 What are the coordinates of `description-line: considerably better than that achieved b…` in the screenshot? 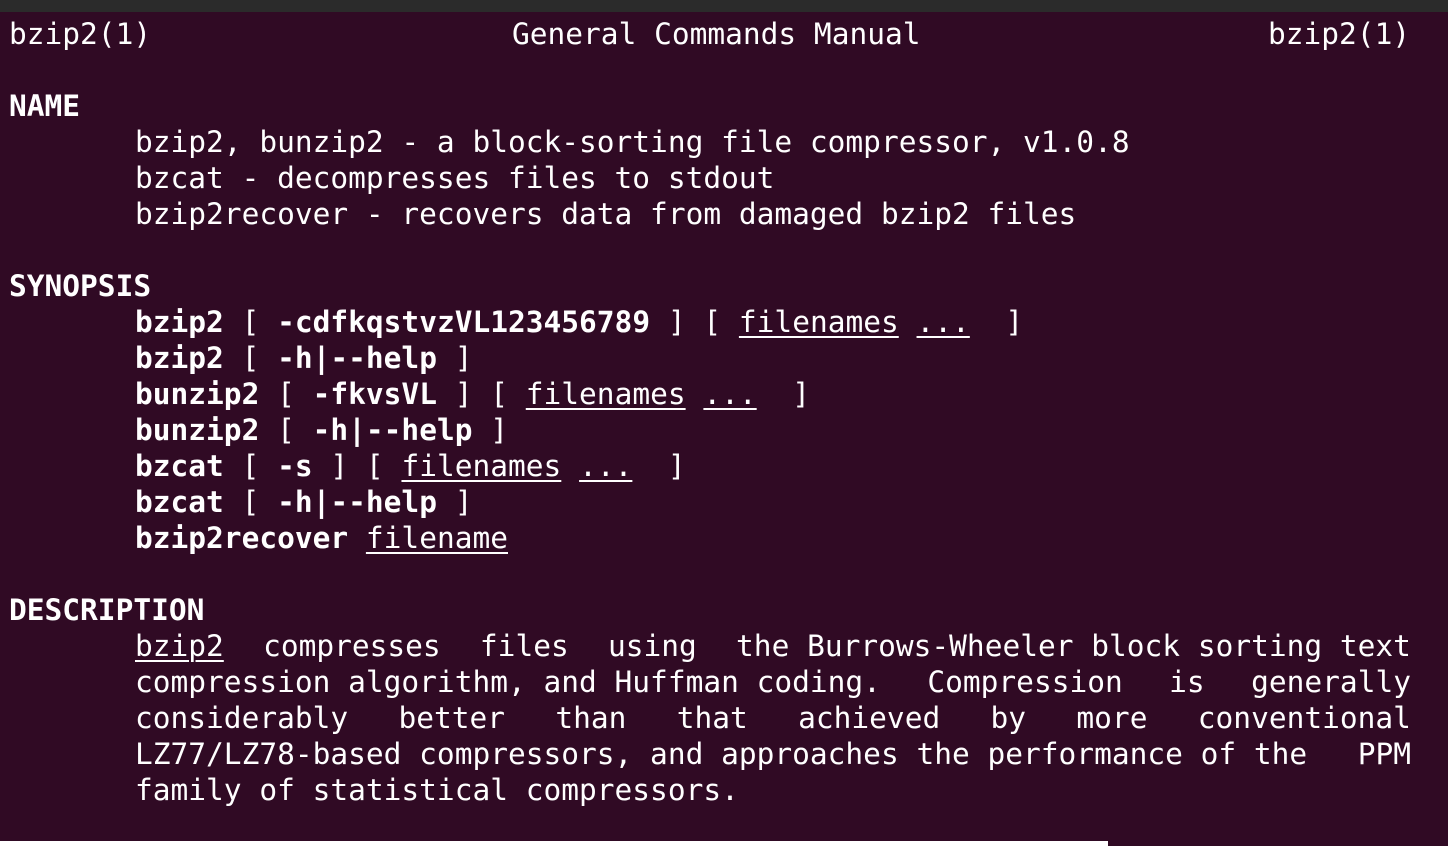 It's located at (773, 718).